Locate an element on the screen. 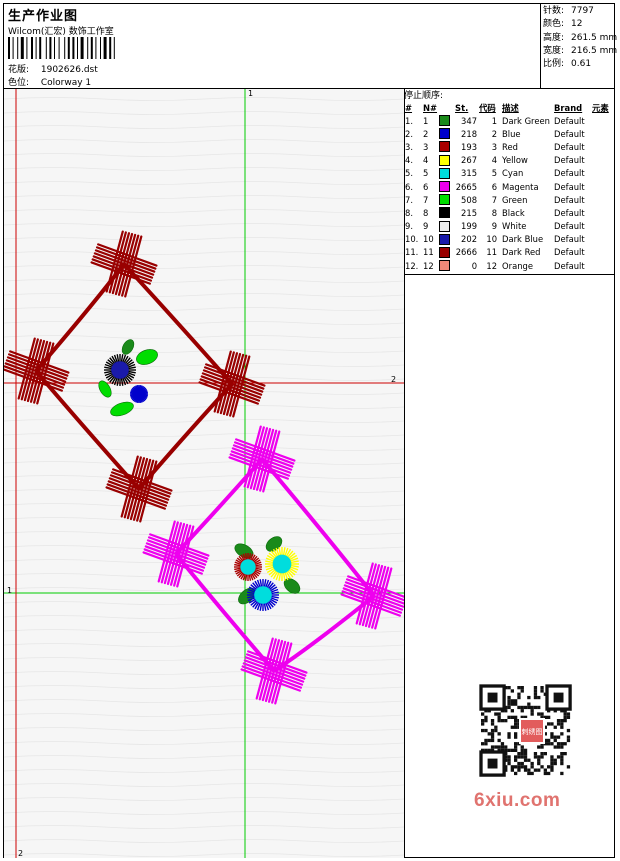 This screenshot has width=620, height=861. qr-caption: 刺绣图 is located at coordinates (532, 731).